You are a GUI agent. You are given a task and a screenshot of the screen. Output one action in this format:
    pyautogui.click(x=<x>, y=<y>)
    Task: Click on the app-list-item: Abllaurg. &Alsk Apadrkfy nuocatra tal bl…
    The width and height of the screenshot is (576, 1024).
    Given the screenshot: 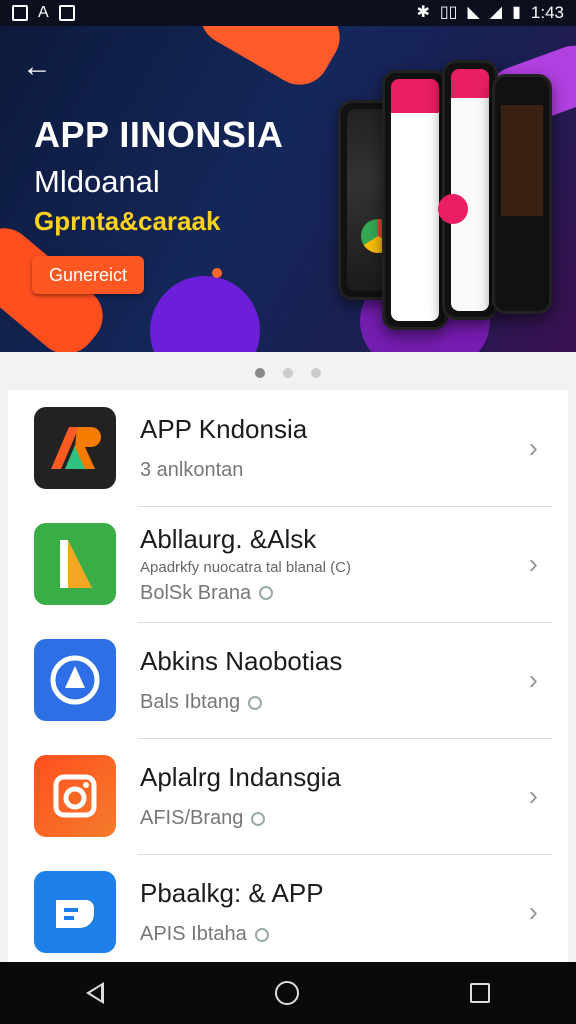 What is the action you would take?
    pyautogui.click(x=288, y=564)
    